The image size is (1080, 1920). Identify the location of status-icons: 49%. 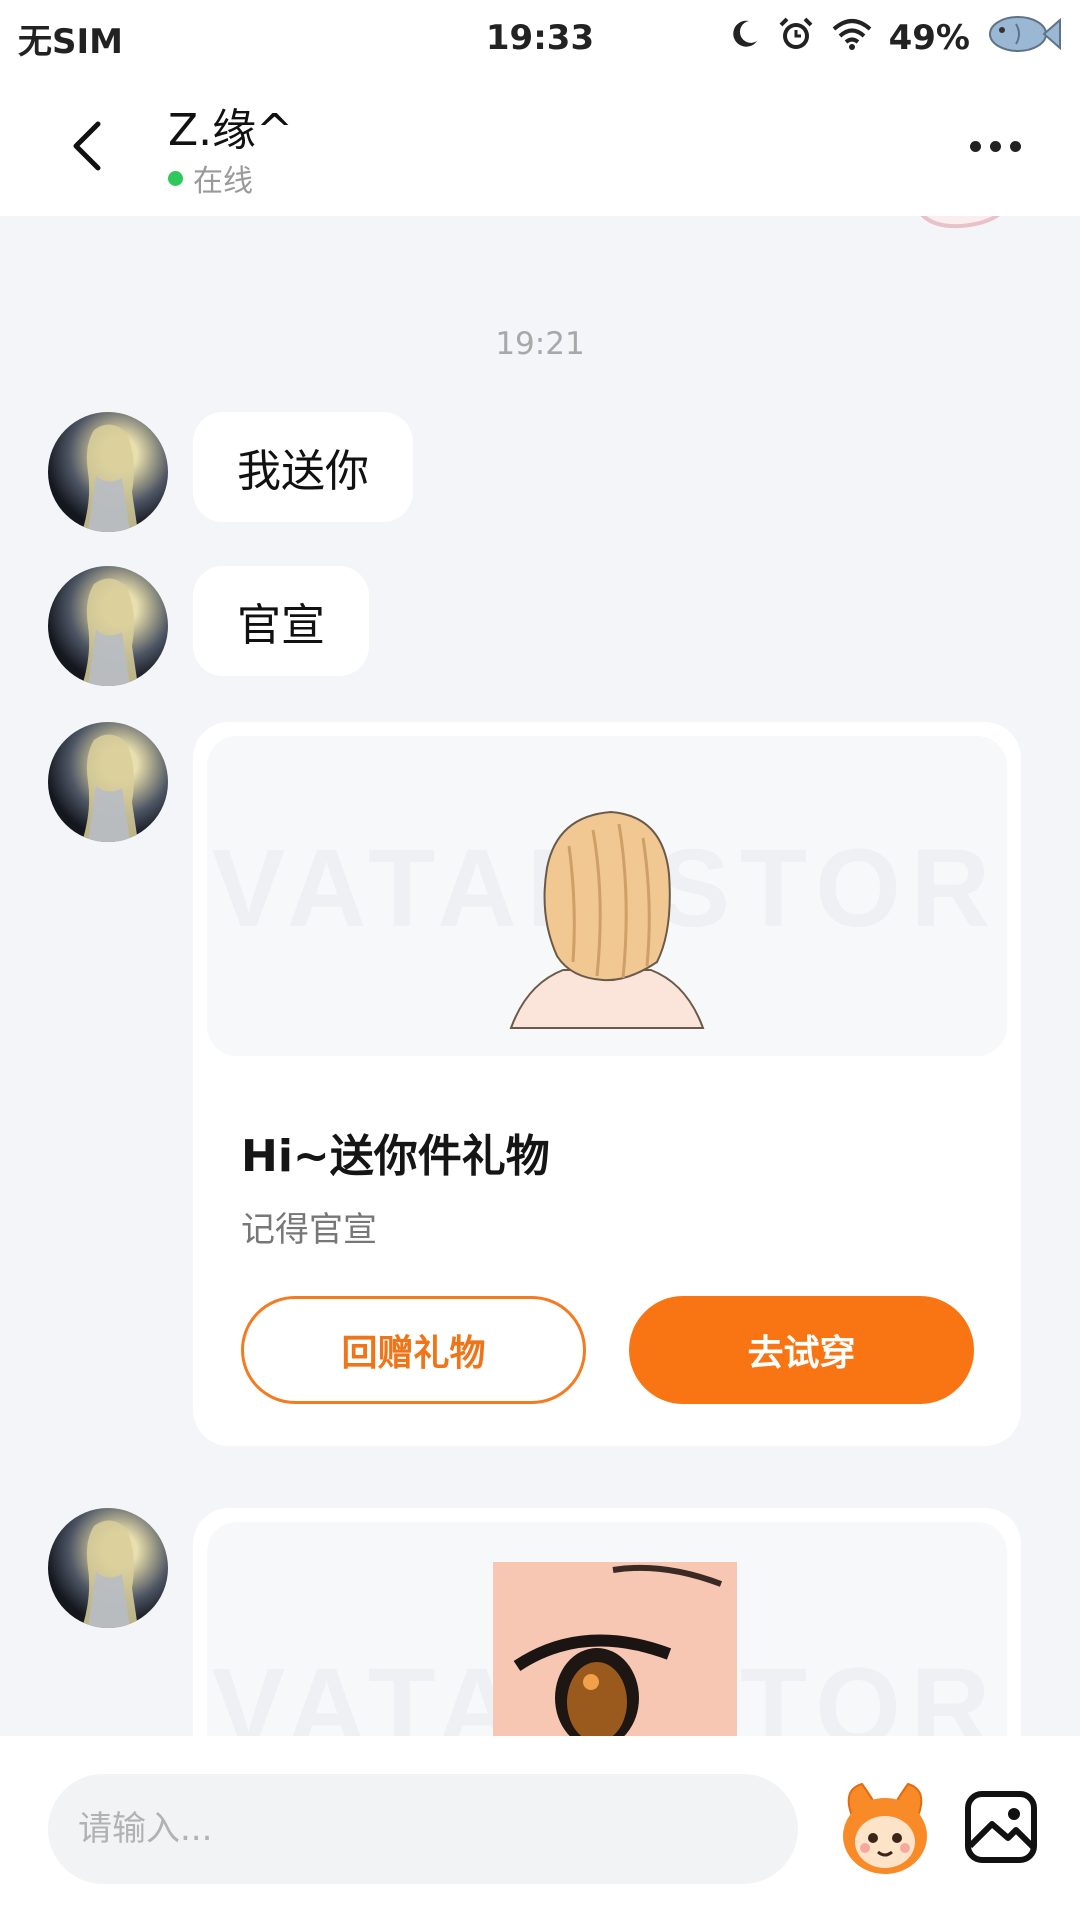
(894, 38).